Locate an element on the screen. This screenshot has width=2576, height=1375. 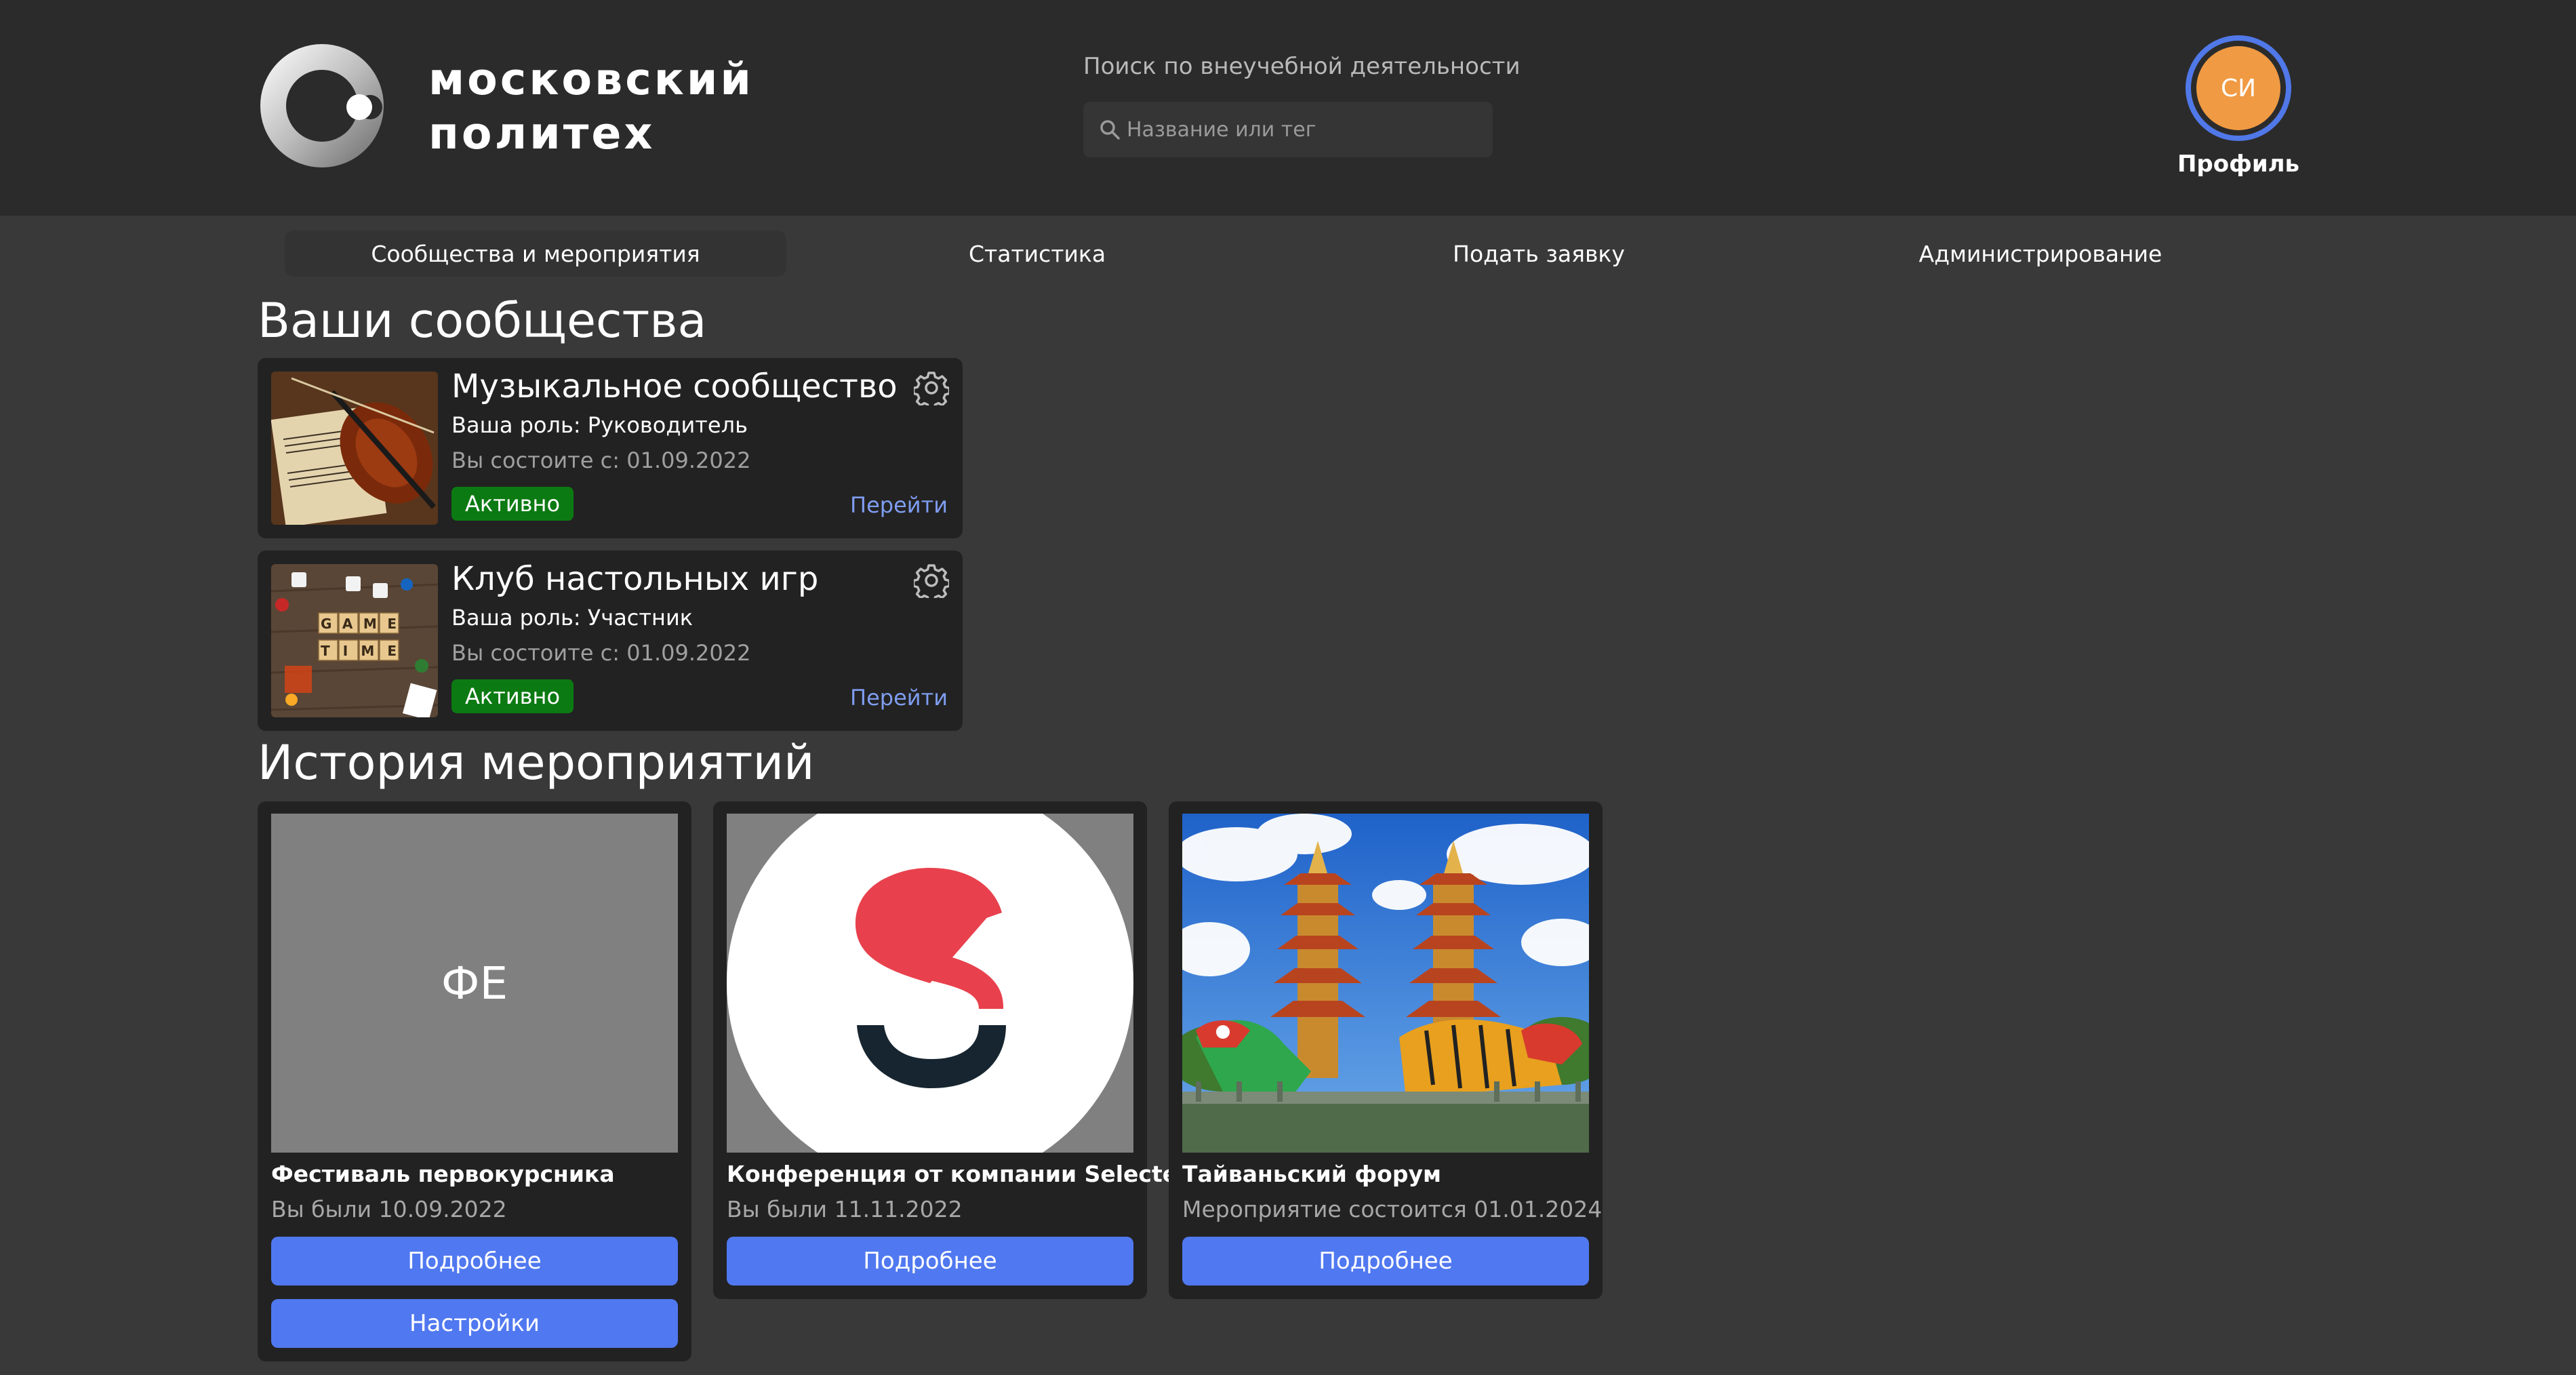
event-settings-button: Настройки is located at coordinates (474, 1323).